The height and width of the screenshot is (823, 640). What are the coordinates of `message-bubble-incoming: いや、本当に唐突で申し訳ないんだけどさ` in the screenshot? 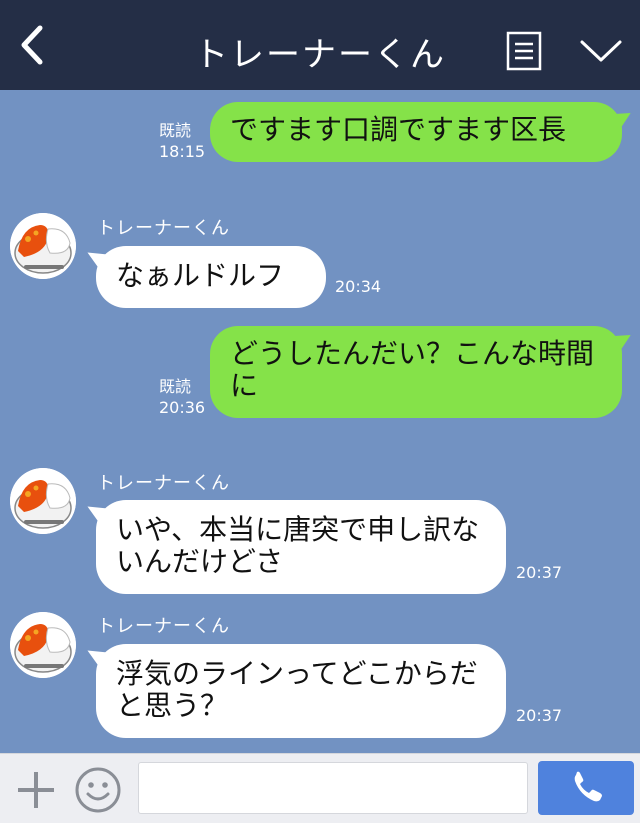 It's located at (301, 547).